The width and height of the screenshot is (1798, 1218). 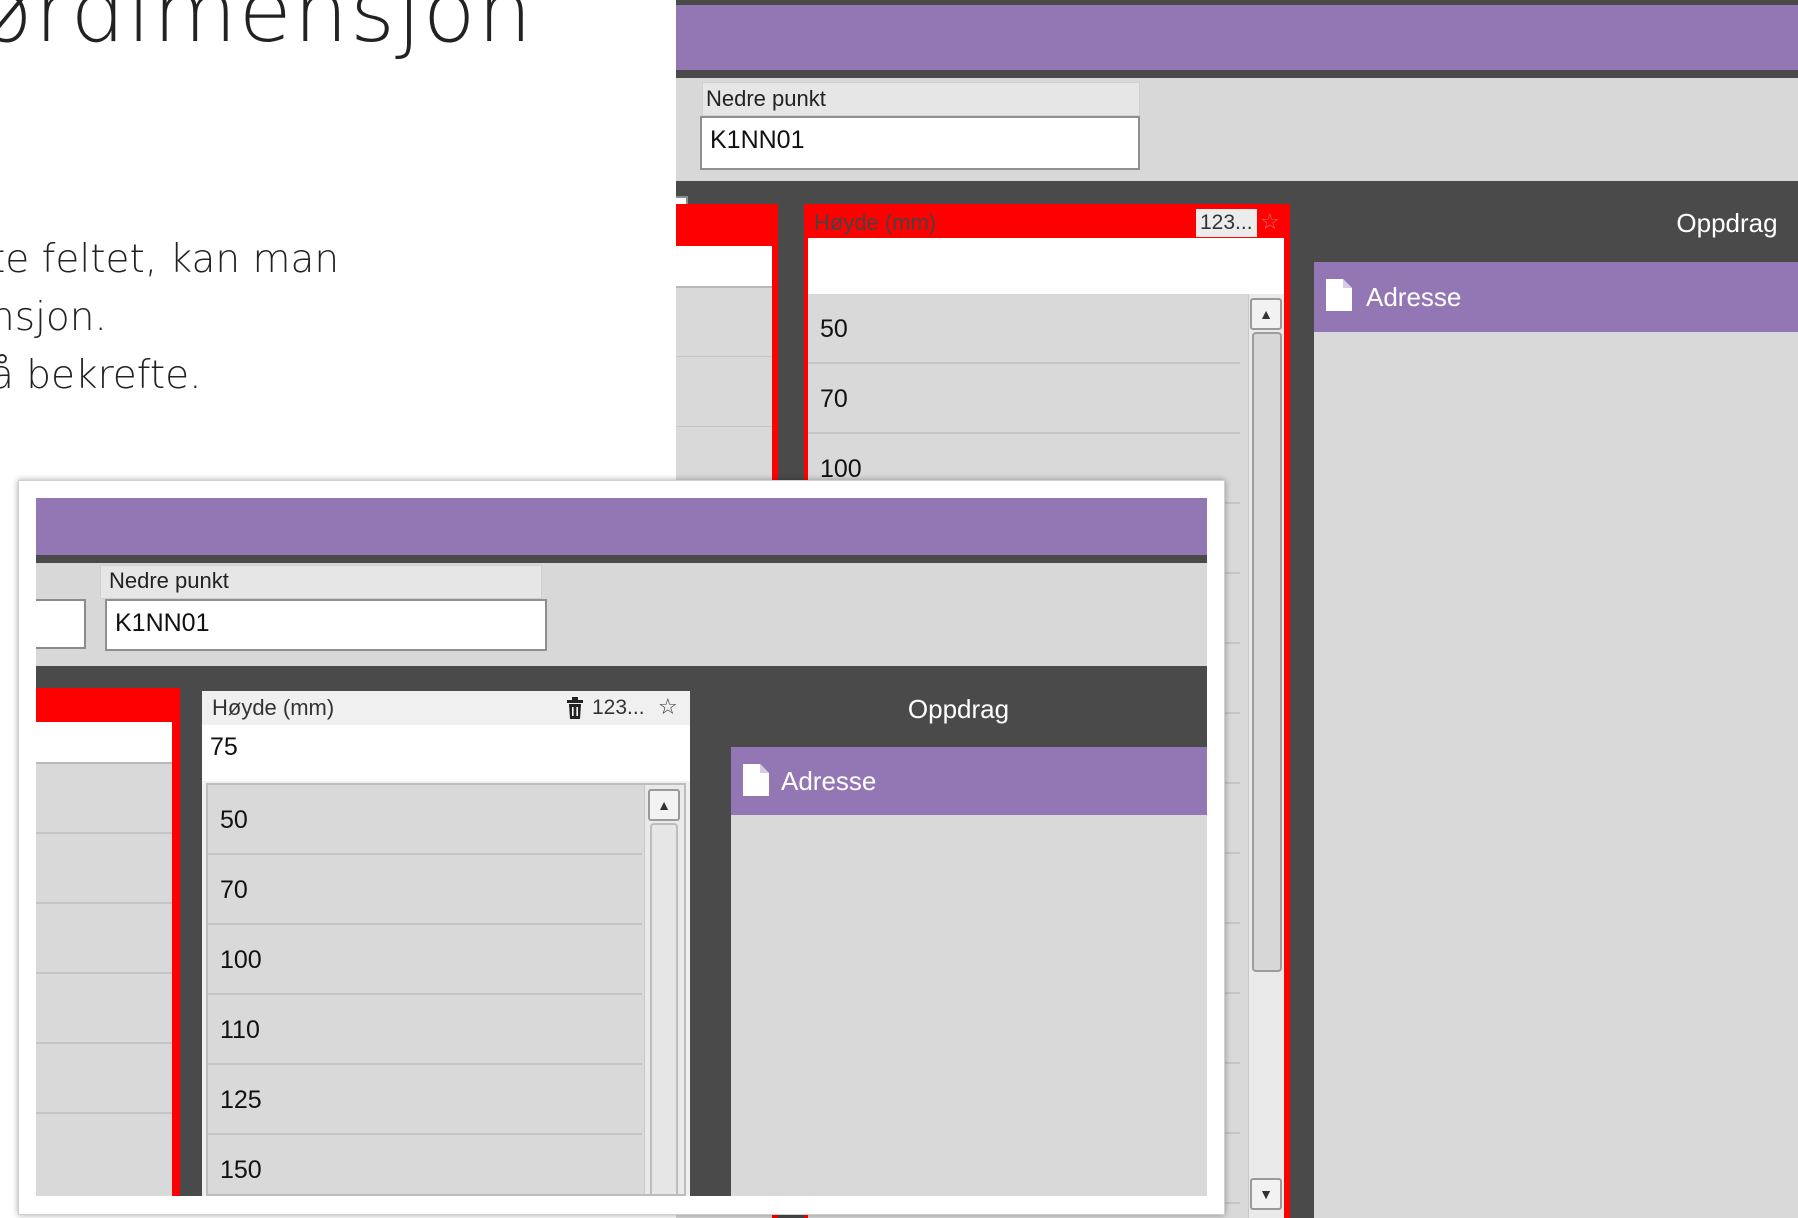 I want to click on height-input: 75, so click(x=446, y=753).